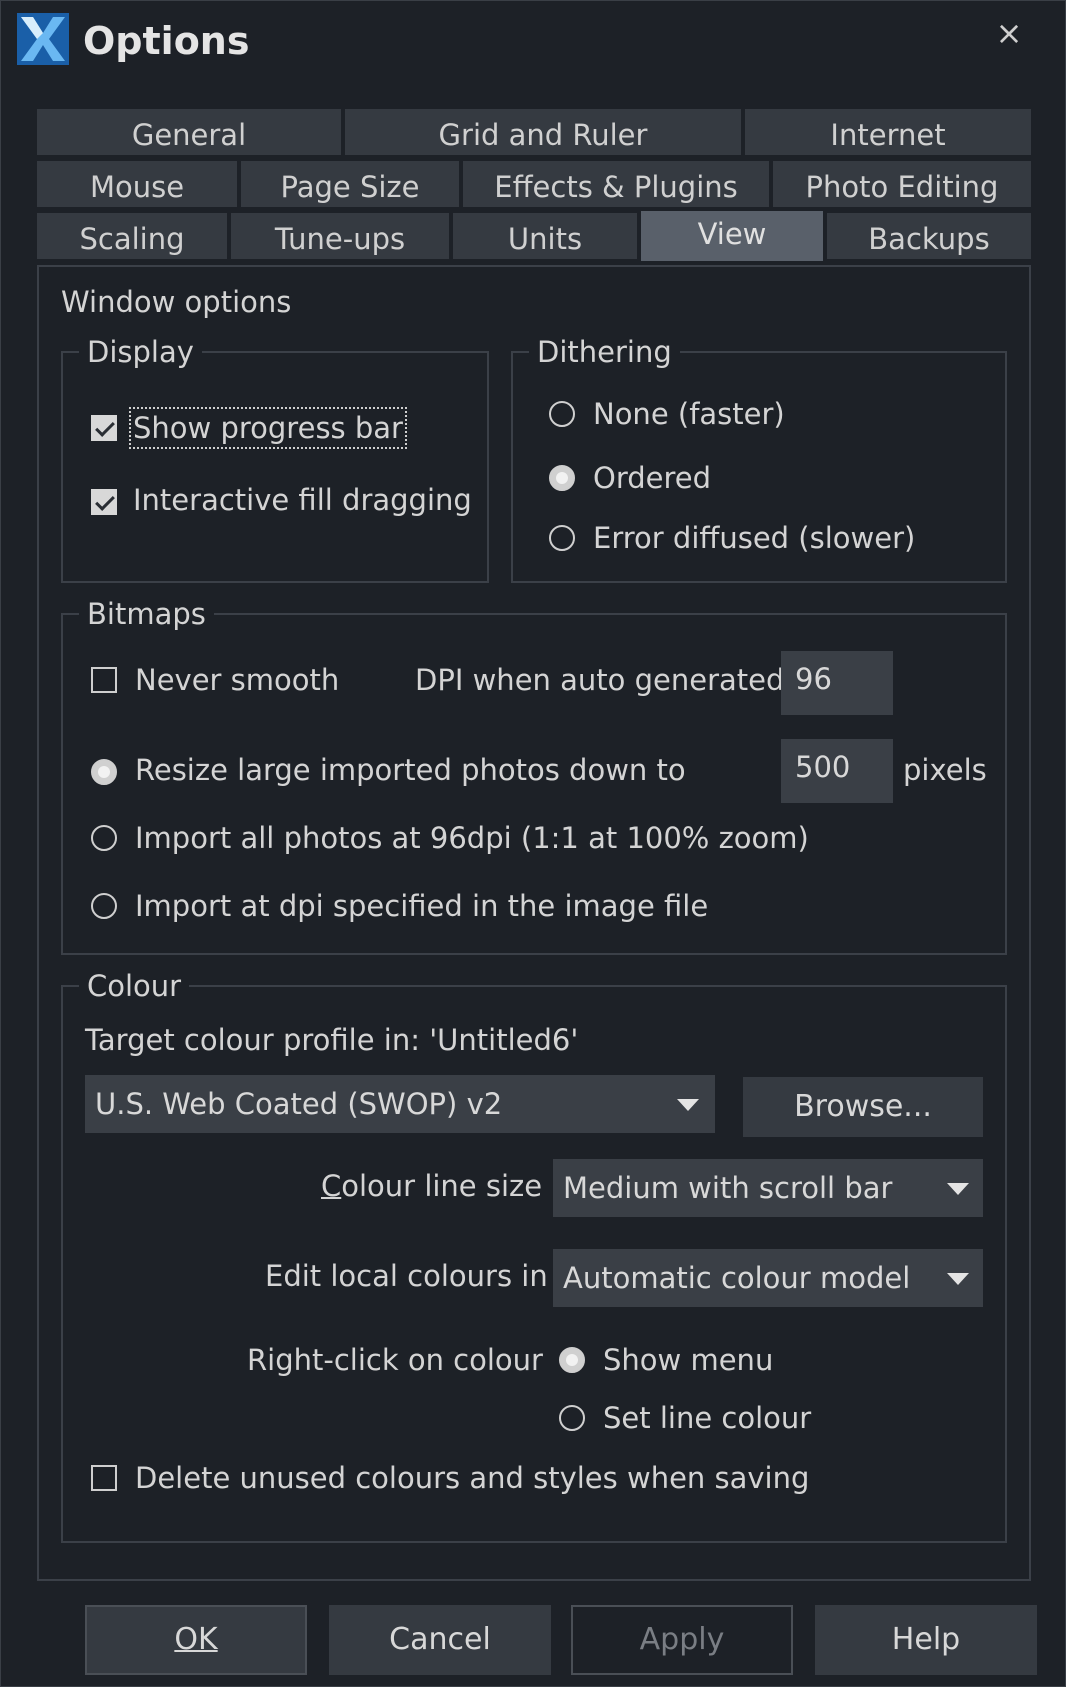 This screenshot has width=1066, height=1687. What do you see at coordinates (104, 838) in the screenshot?
I see `import-96dpi-radio` at bounding box center [104, 838].